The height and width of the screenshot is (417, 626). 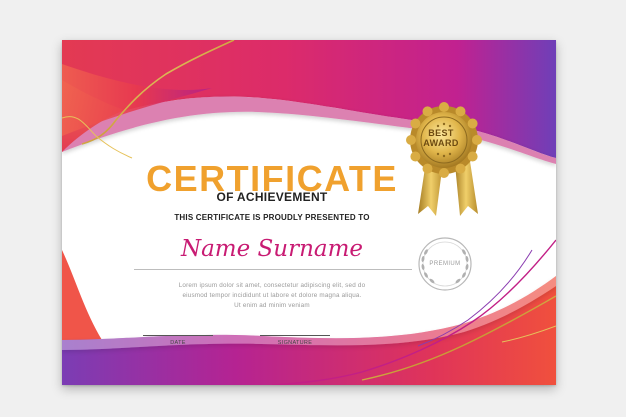 What do you see at coordinates (295, 335) in the screenshot?
I see `signature-line` at bounding box center [295, 335].